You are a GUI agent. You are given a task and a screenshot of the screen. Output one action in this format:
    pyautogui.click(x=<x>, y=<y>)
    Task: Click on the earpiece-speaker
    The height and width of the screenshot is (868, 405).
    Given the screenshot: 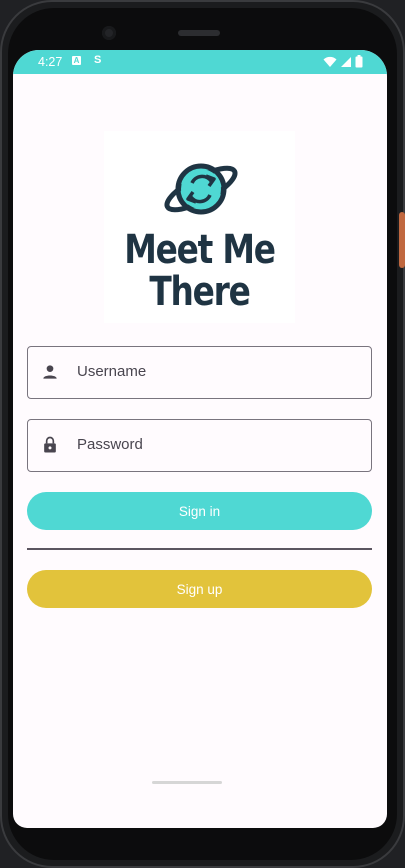 What is the action you would take?
    pyautogui.click(x=199, y=33)
    